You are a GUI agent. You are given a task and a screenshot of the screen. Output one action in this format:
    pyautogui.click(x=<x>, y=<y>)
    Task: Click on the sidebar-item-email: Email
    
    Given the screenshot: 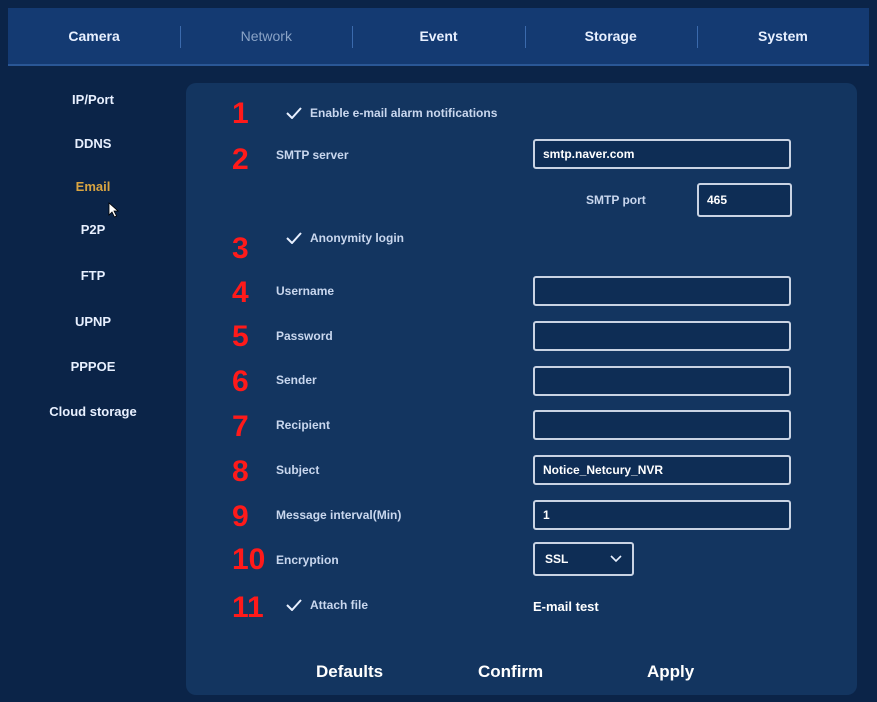 What is the action you would take?
    pyautogui.click(x=93, y=186)
    